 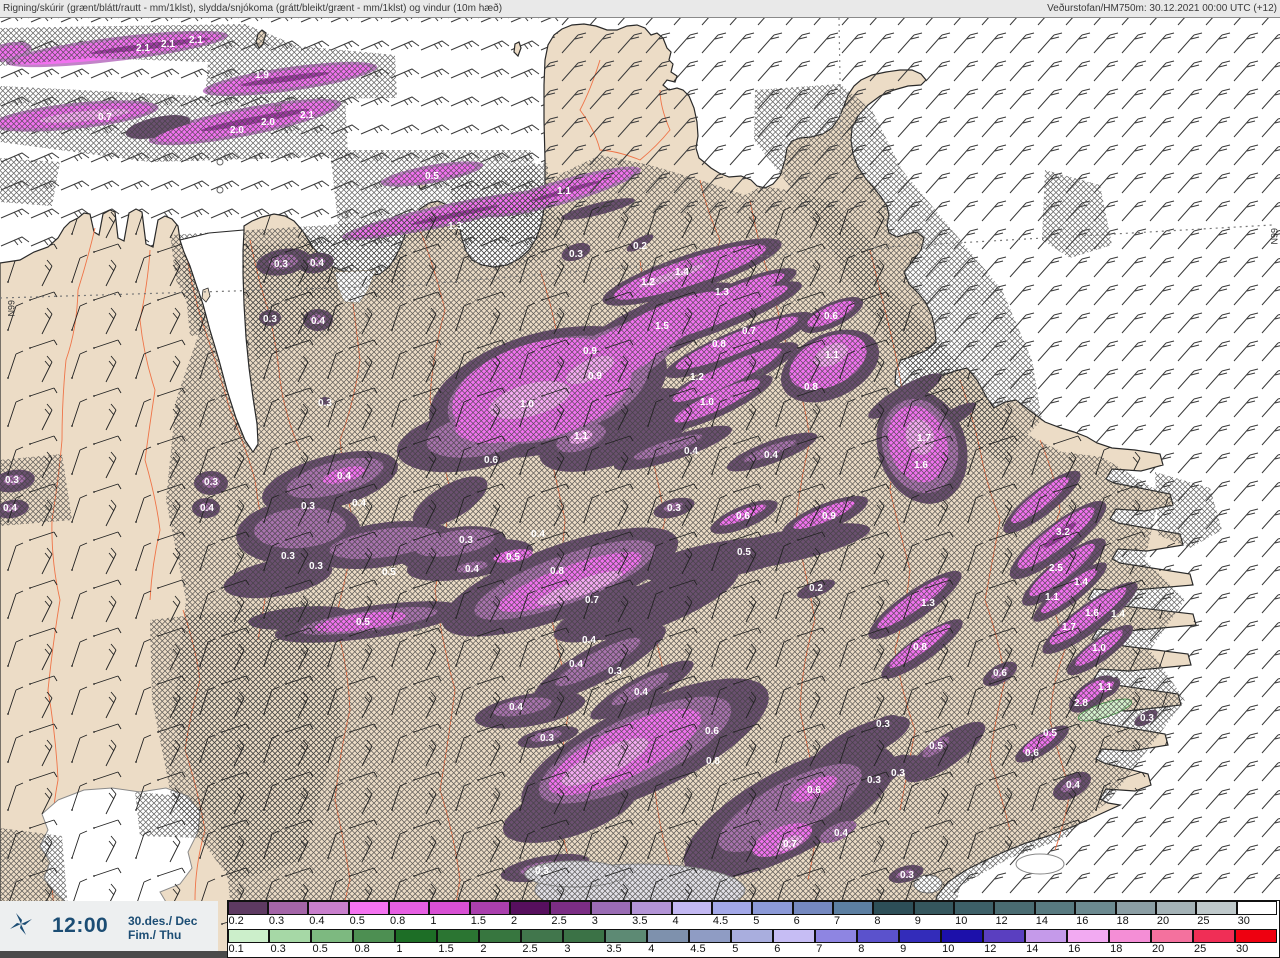 I want to click on svg-text: 3.2, so click(x=1063, y=532).